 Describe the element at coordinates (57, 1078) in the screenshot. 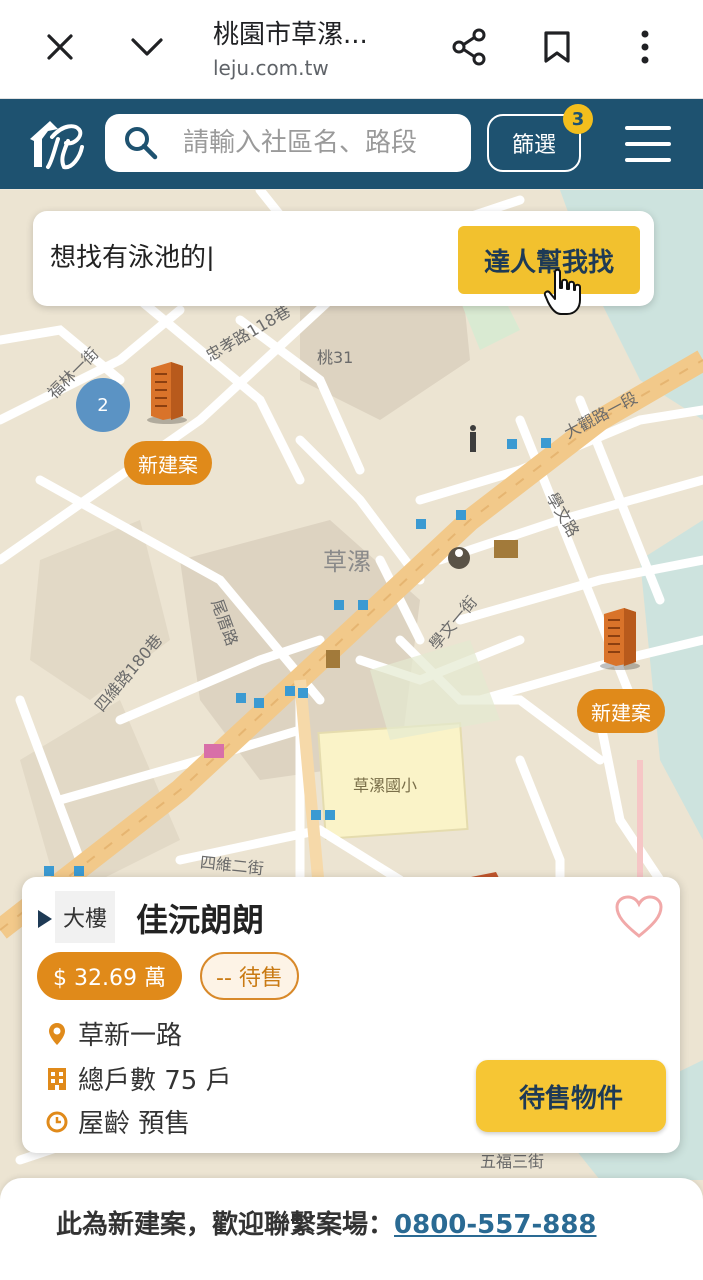

I see `building-icon` at that location.